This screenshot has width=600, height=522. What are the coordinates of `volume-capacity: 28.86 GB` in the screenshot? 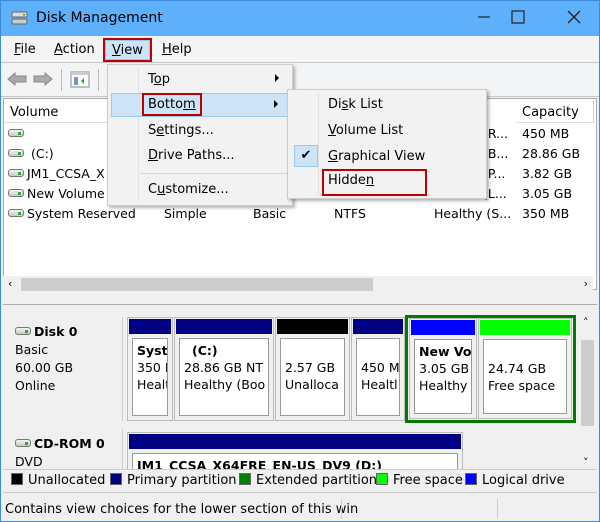 It's located at (551, 153).